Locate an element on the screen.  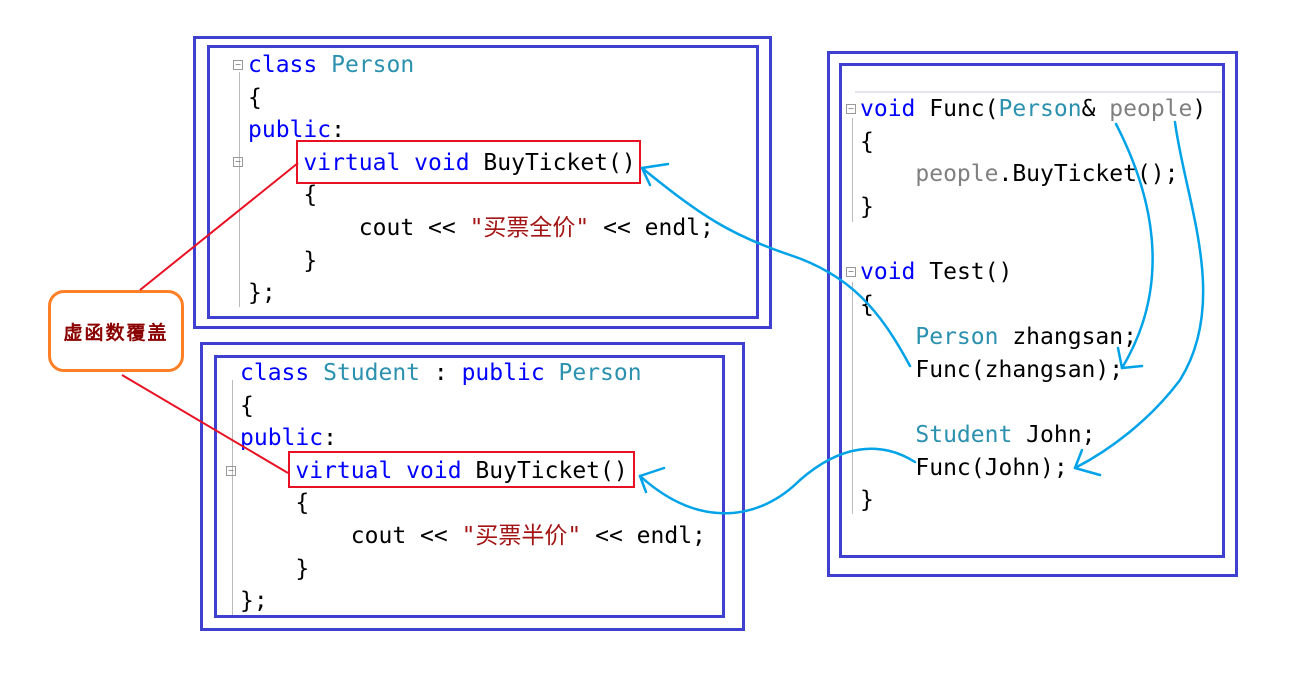
callout-line-student is located at coordinates (205, 424).